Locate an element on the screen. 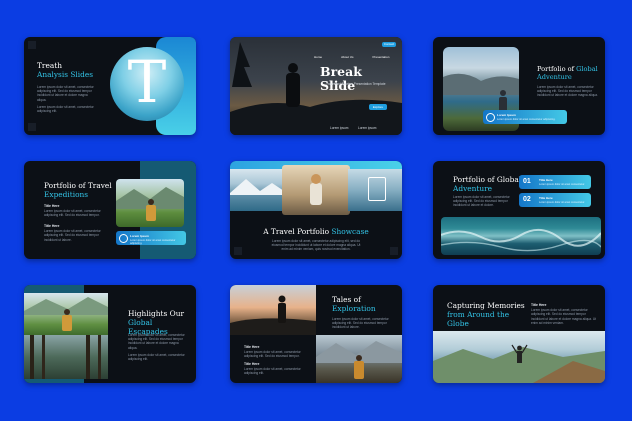 The image size is (632, 421). title-line: Highlights Our is located at coordinates (156, 313).